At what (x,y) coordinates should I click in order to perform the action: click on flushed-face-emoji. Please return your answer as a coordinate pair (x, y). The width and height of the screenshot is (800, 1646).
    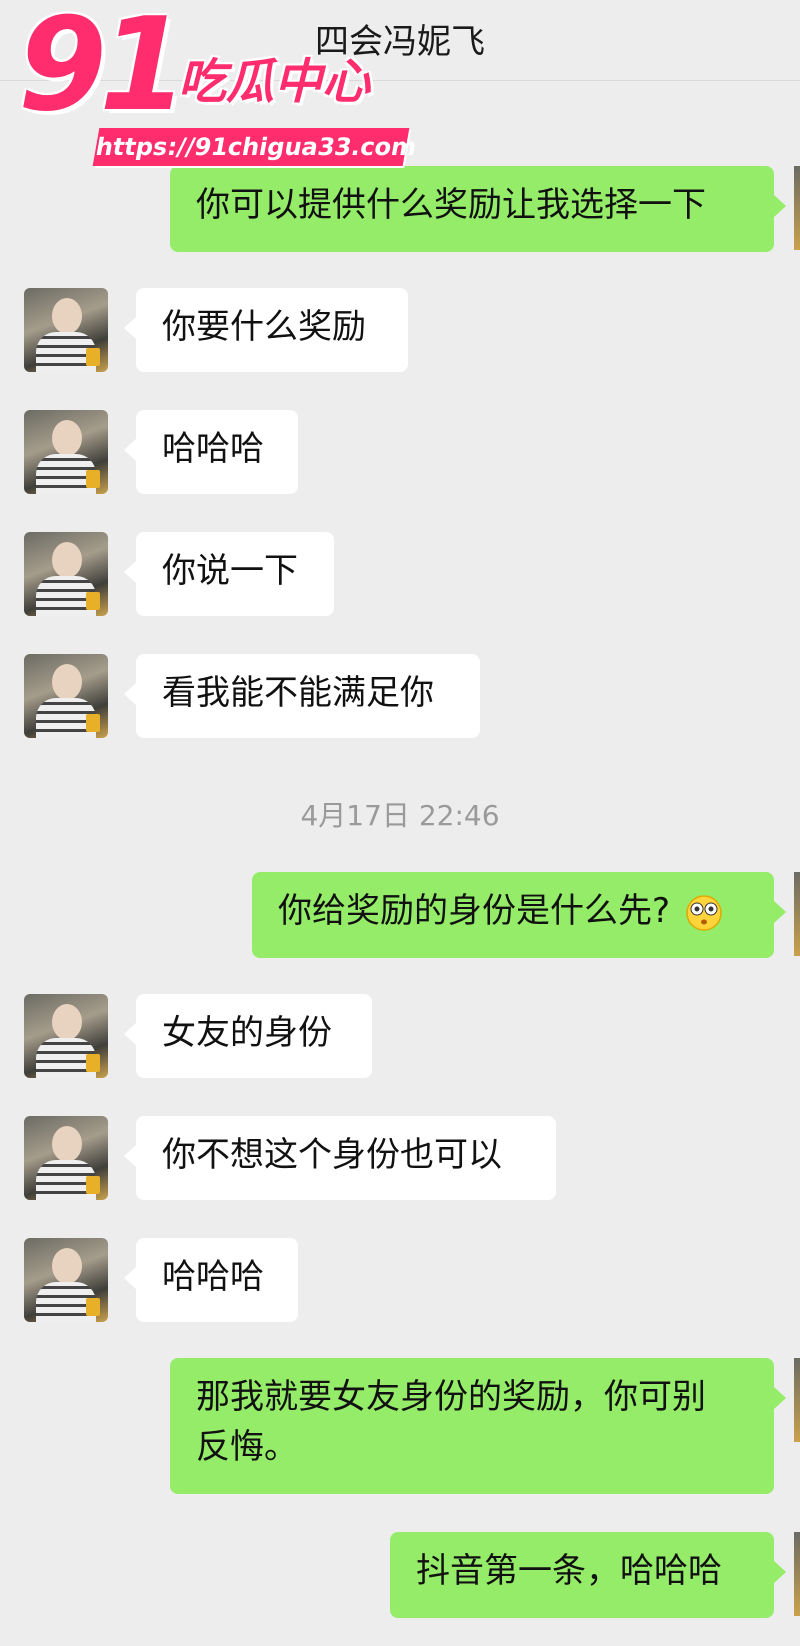
    Looking at the image, I should click on (704, 912).